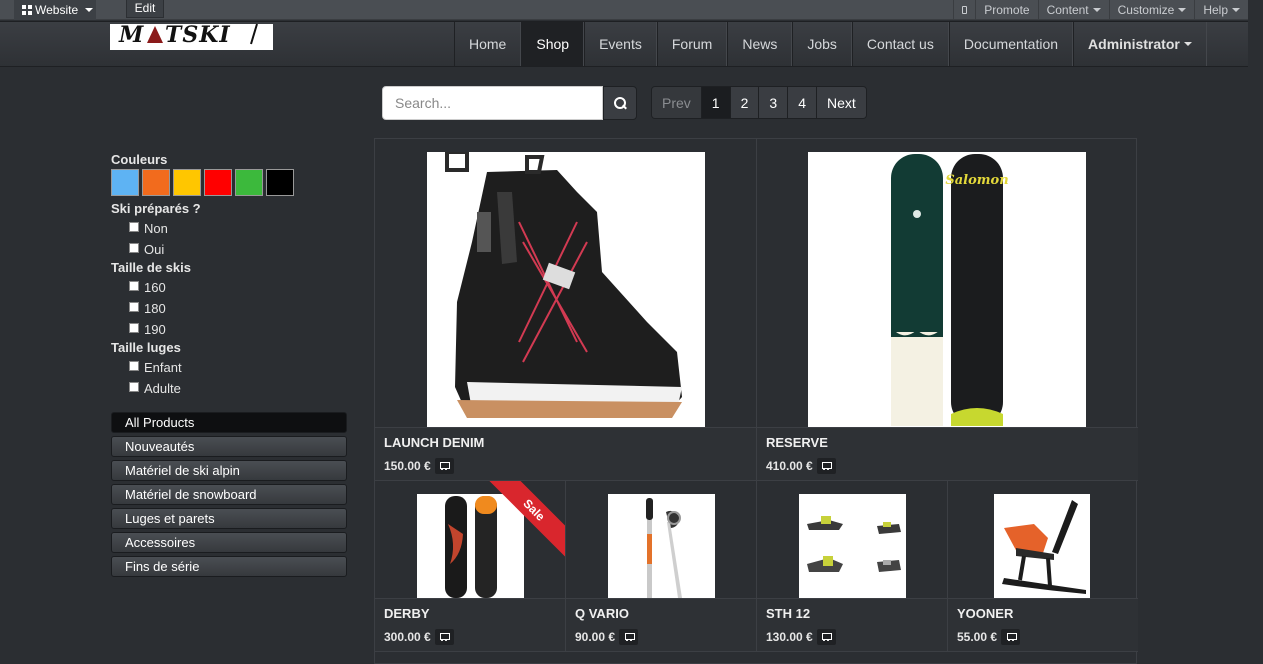  Describe the element at coordinates (155, 308) in the screenshot. I see `filter-option-label: 180` at that location.